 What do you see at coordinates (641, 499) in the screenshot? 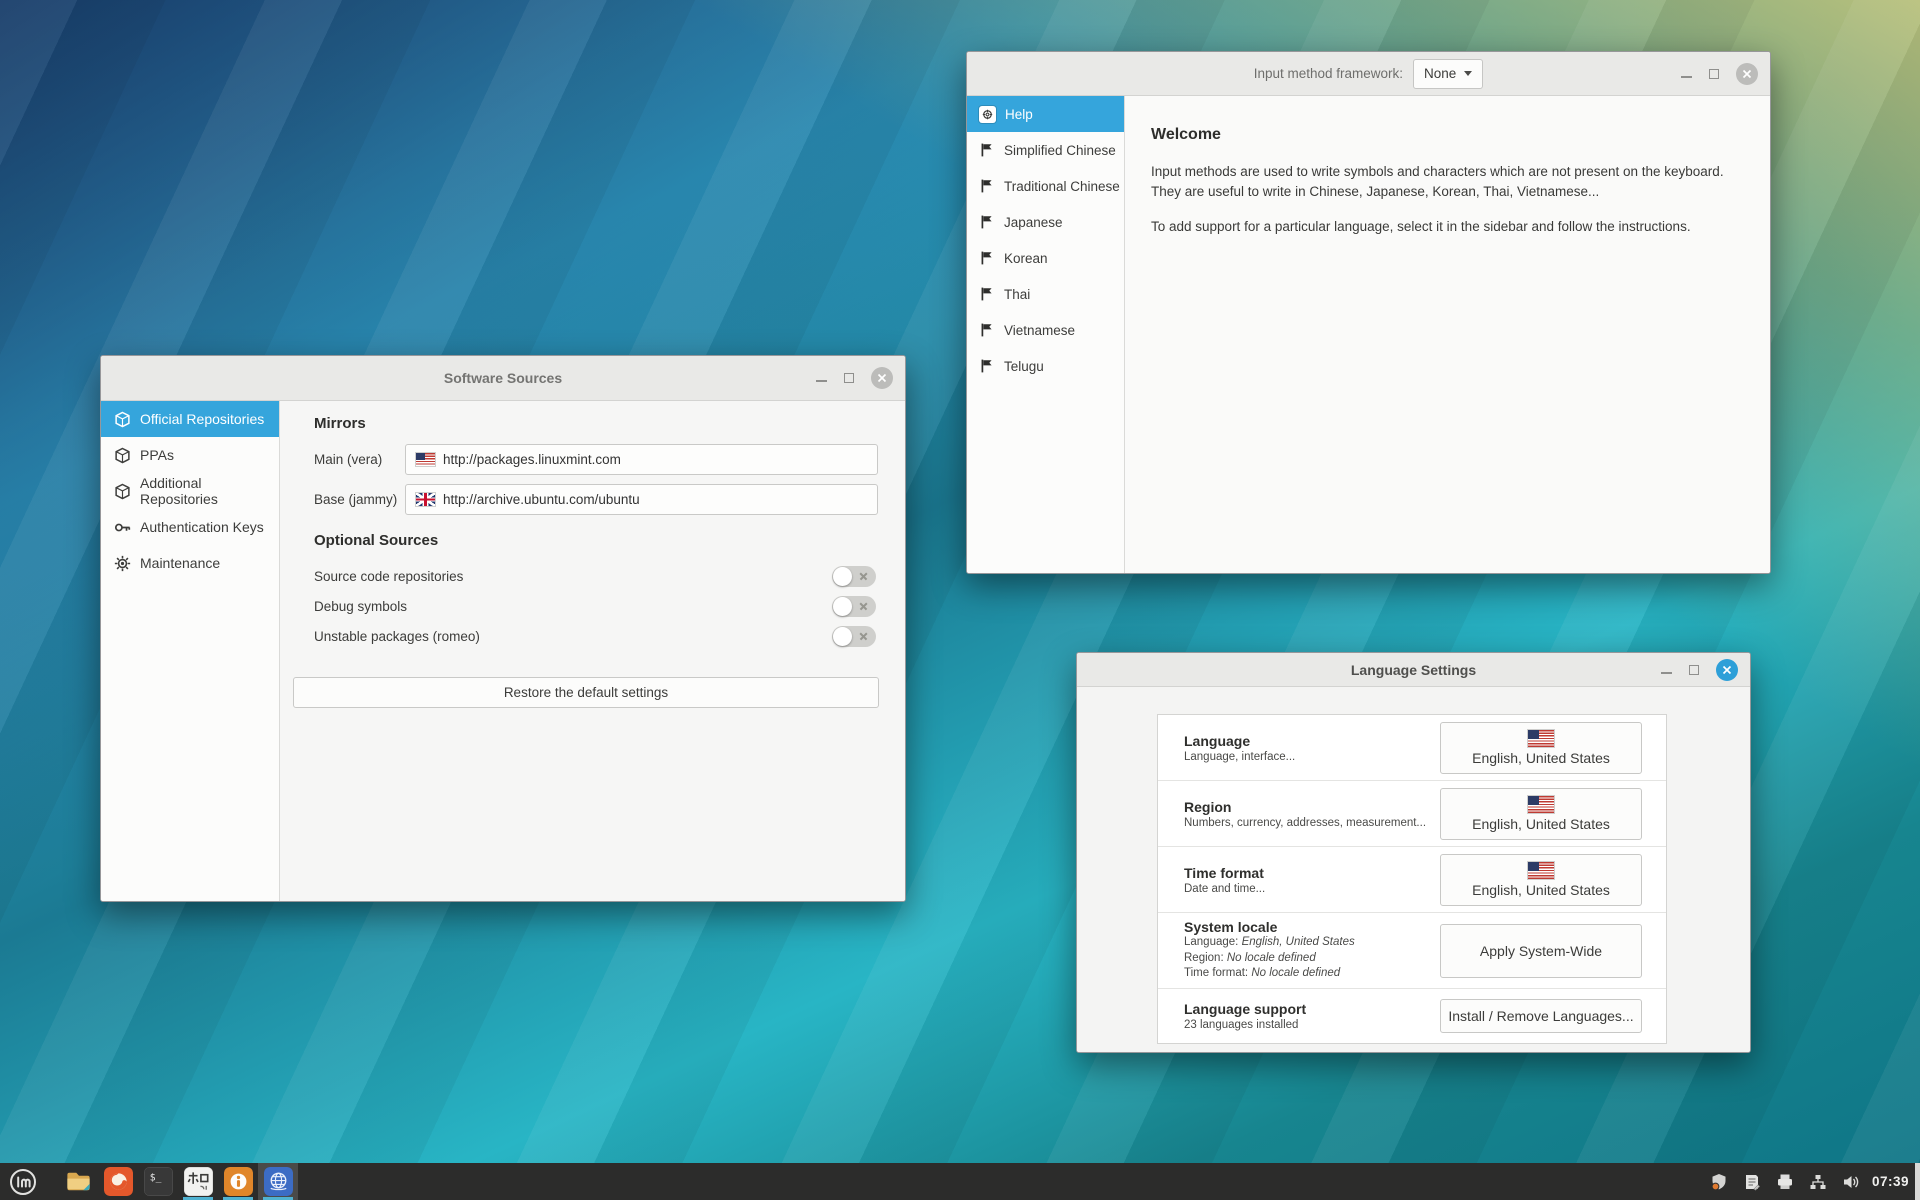
I see `base-mirror-field: http://archive.ubuntu.com/ubuntu` at bounding box center [641, 499].